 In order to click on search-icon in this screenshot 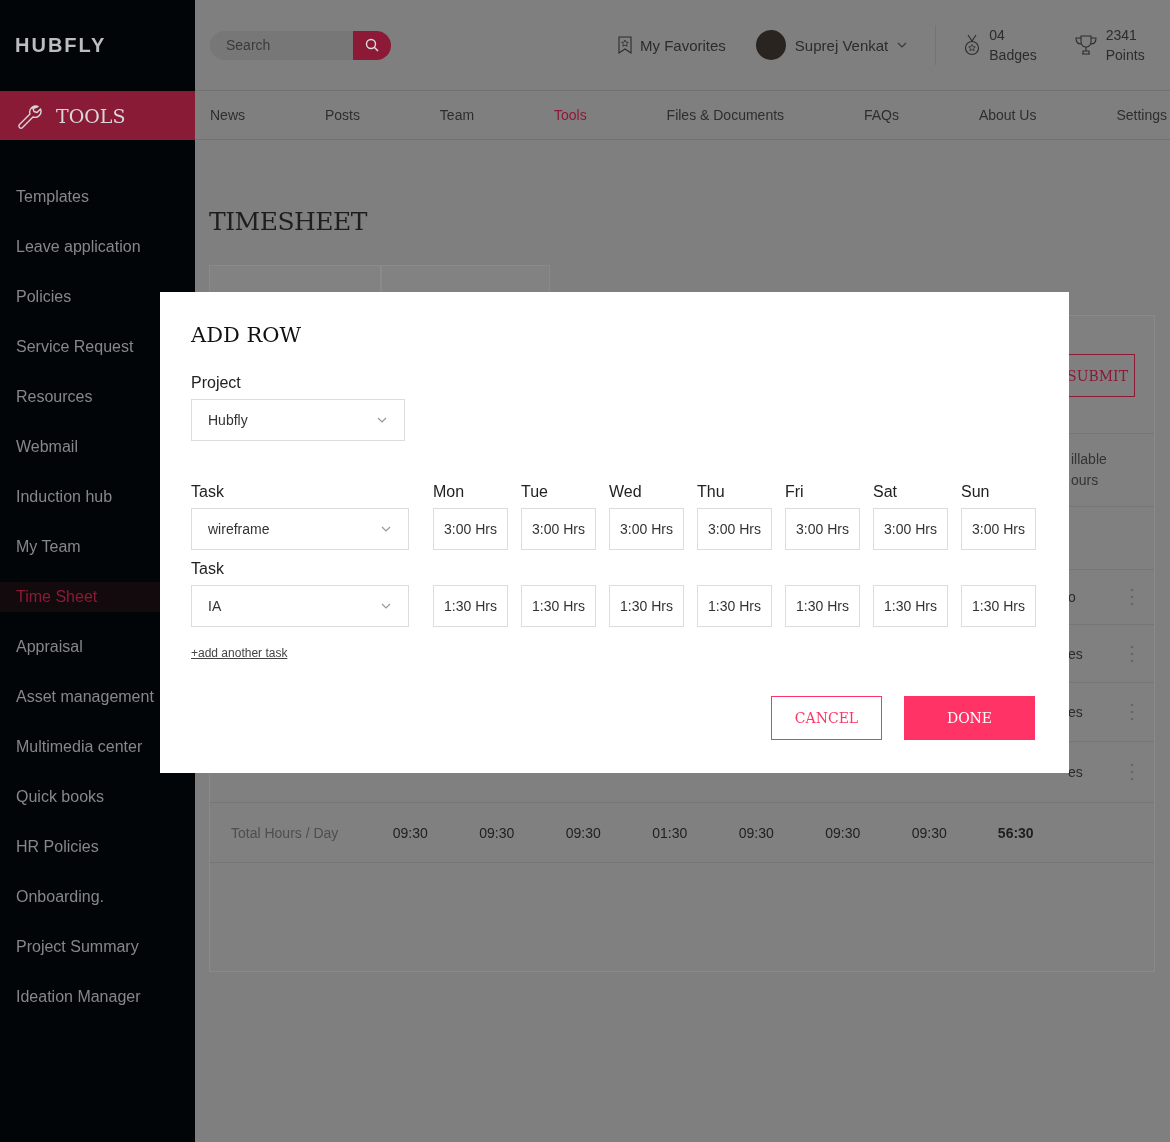, I will do `click(372, 45)`.